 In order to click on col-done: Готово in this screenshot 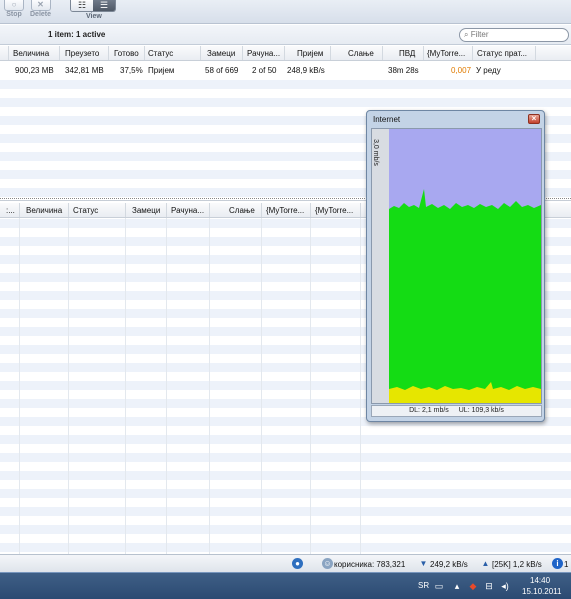, I will do `click(126, 53)`.